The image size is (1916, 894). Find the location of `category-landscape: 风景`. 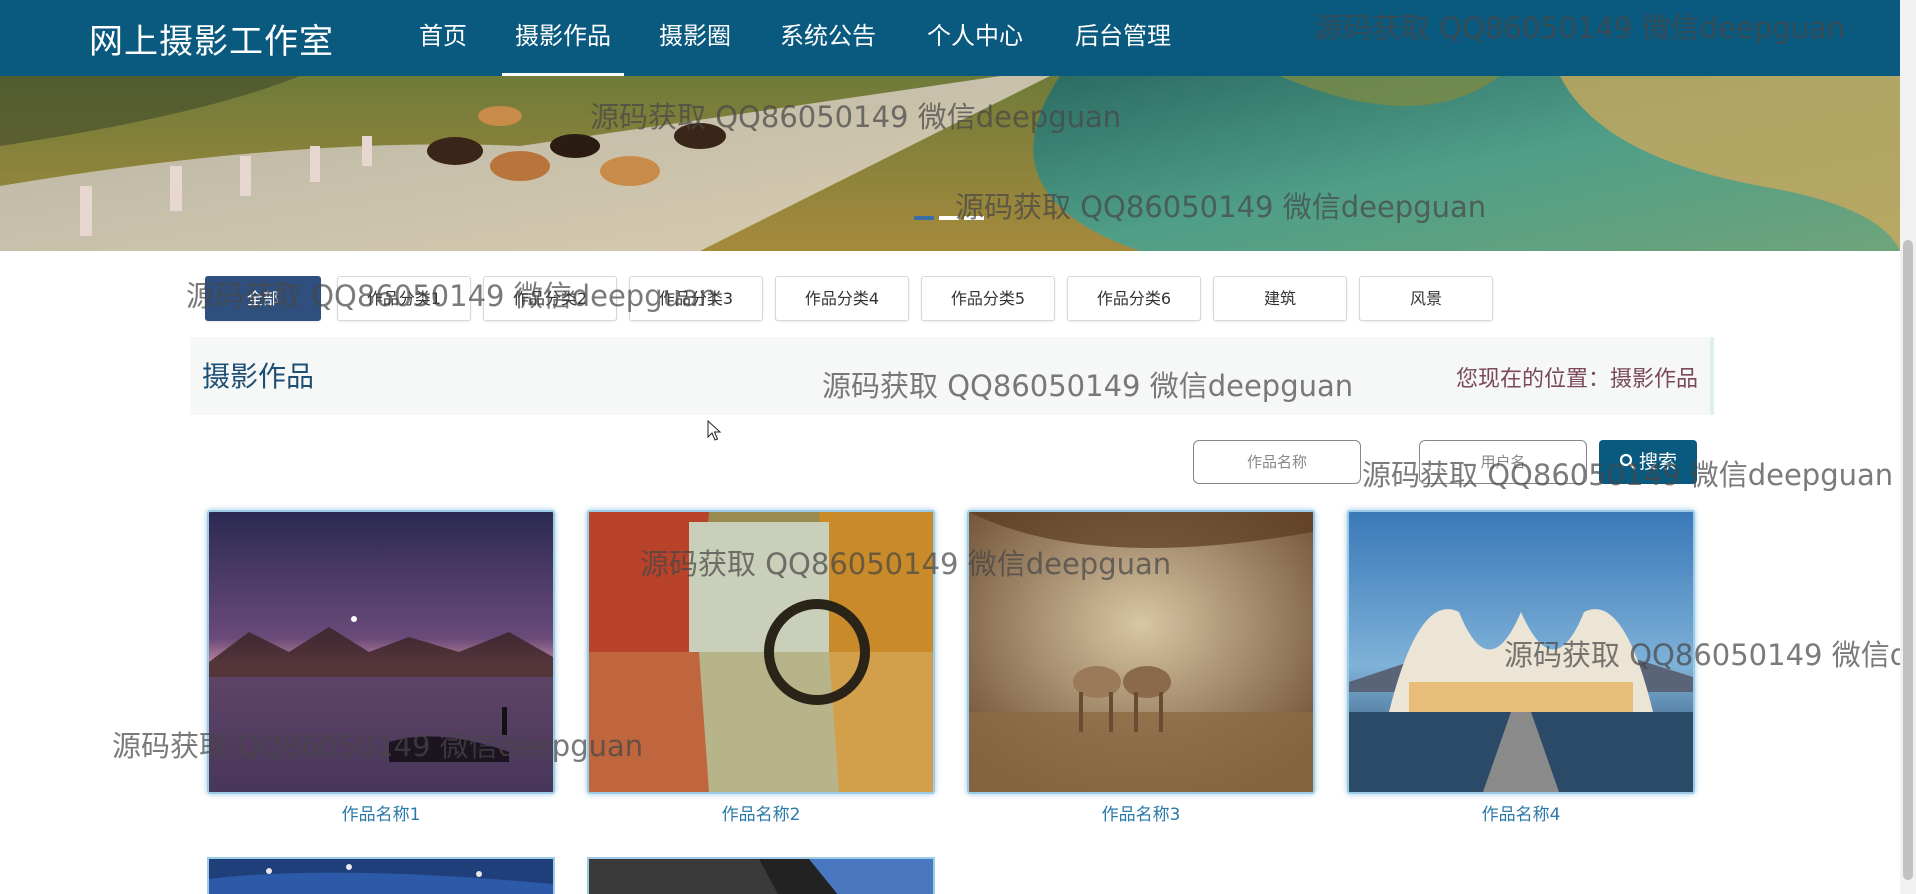

category-landscape: 风景 is located at coordinates (1426, 298).